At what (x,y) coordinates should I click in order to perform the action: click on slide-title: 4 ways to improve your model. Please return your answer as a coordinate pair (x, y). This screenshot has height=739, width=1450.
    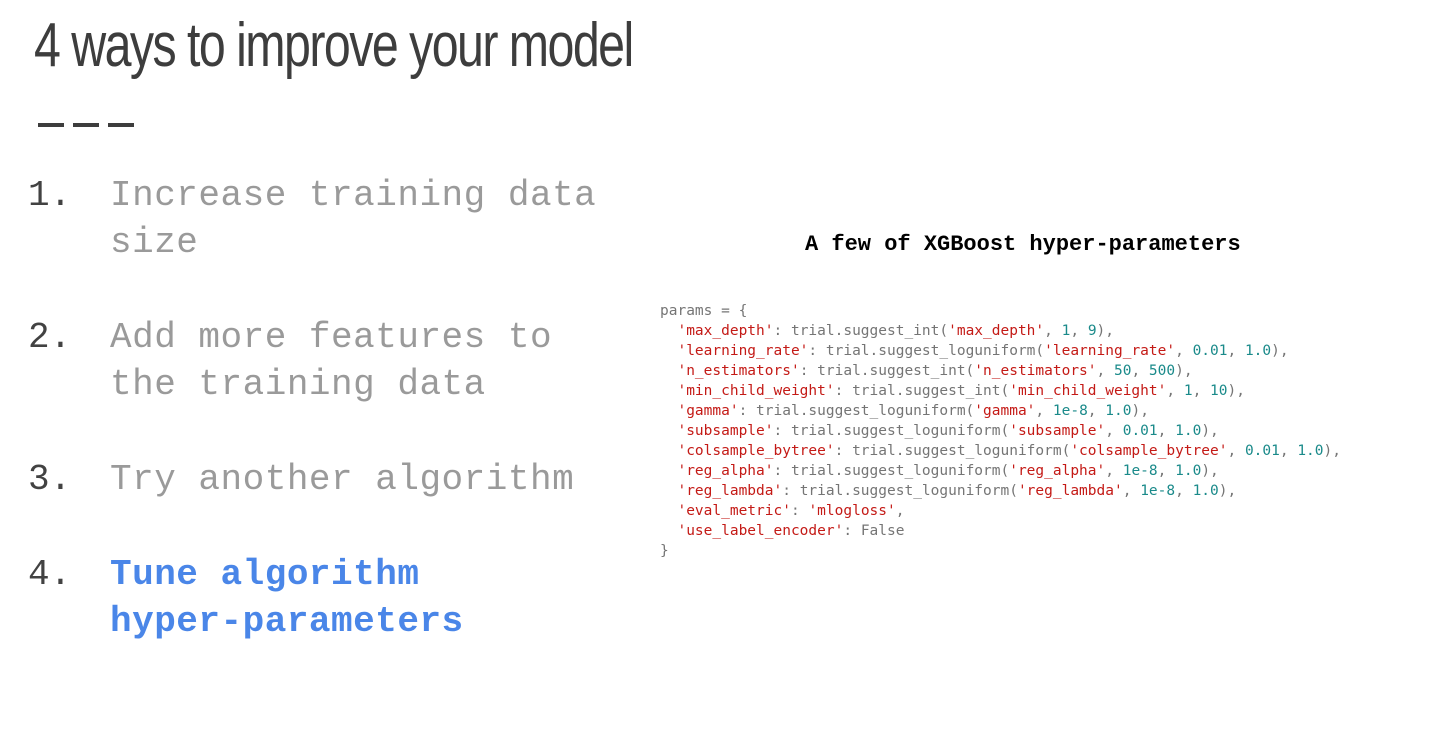
    Looking at the image, I should click on (334, 45).